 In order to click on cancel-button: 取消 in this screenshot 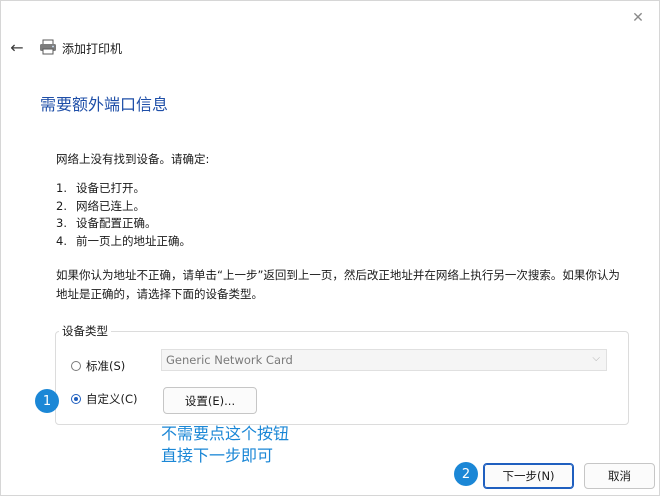, I will do `click(619, 476)`.